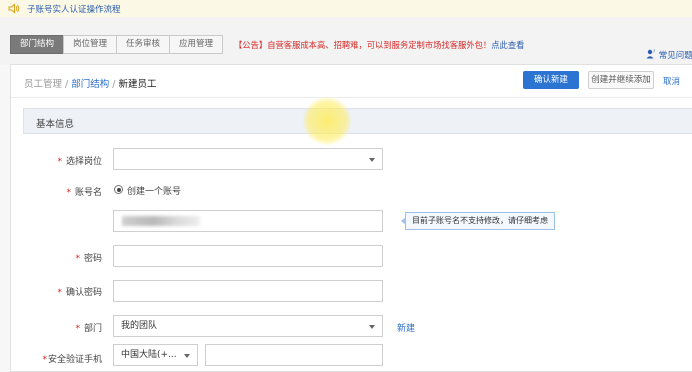 The height and width of the screenshot is (372, 692). Describe the element at coordinates (14, 8) in the screenshot. I see `speaker-icon` at that location.